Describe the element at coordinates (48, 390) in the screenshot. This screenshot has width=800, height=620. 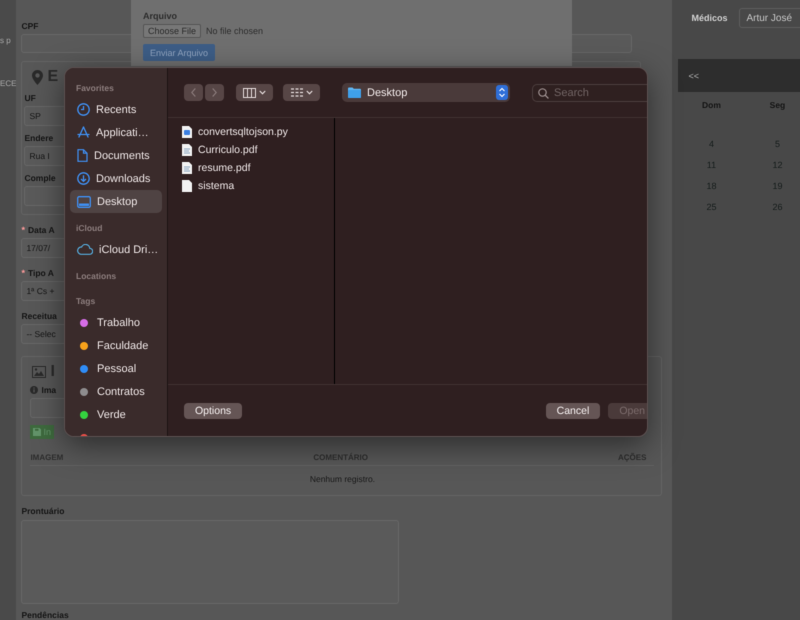
I see `field-label: Ima` at that location.